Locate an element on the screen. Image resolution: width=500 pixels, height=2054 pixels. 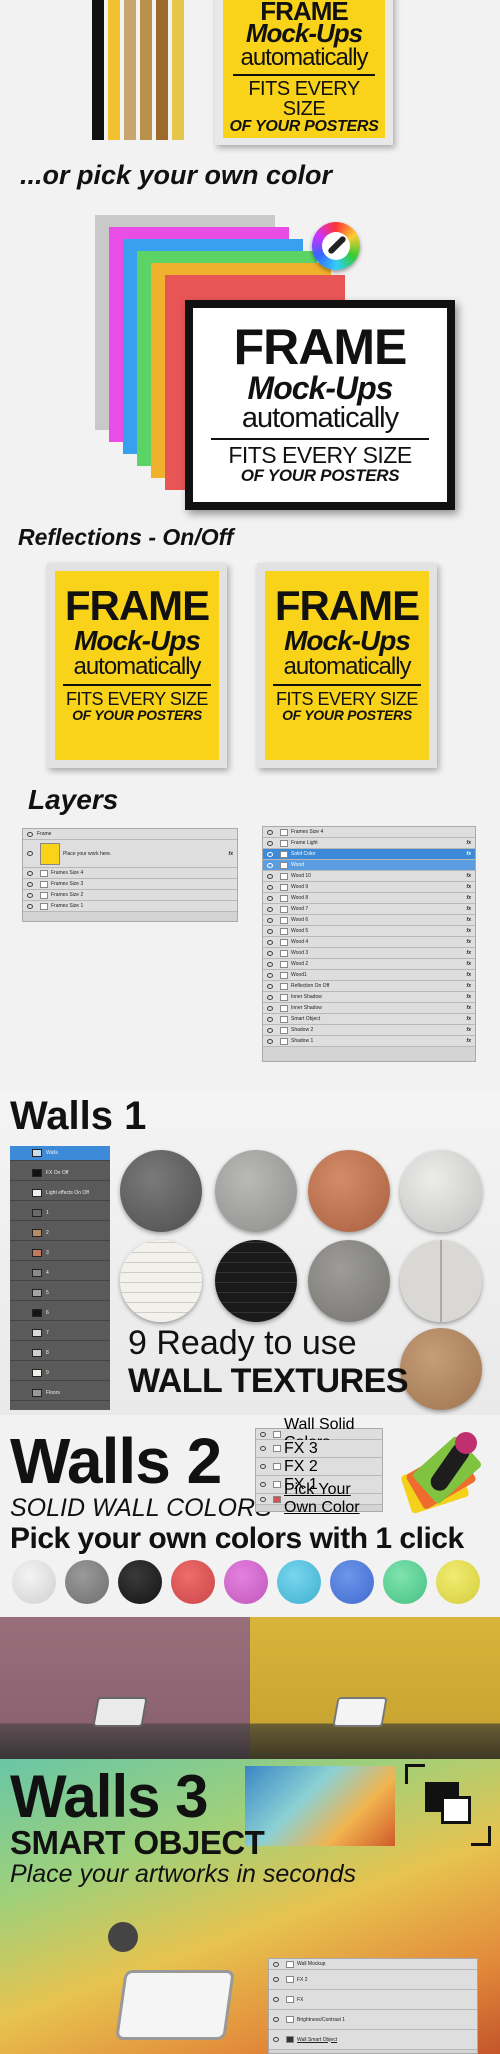
walls-group-row: Walls is located at coordinates (60, 1153).